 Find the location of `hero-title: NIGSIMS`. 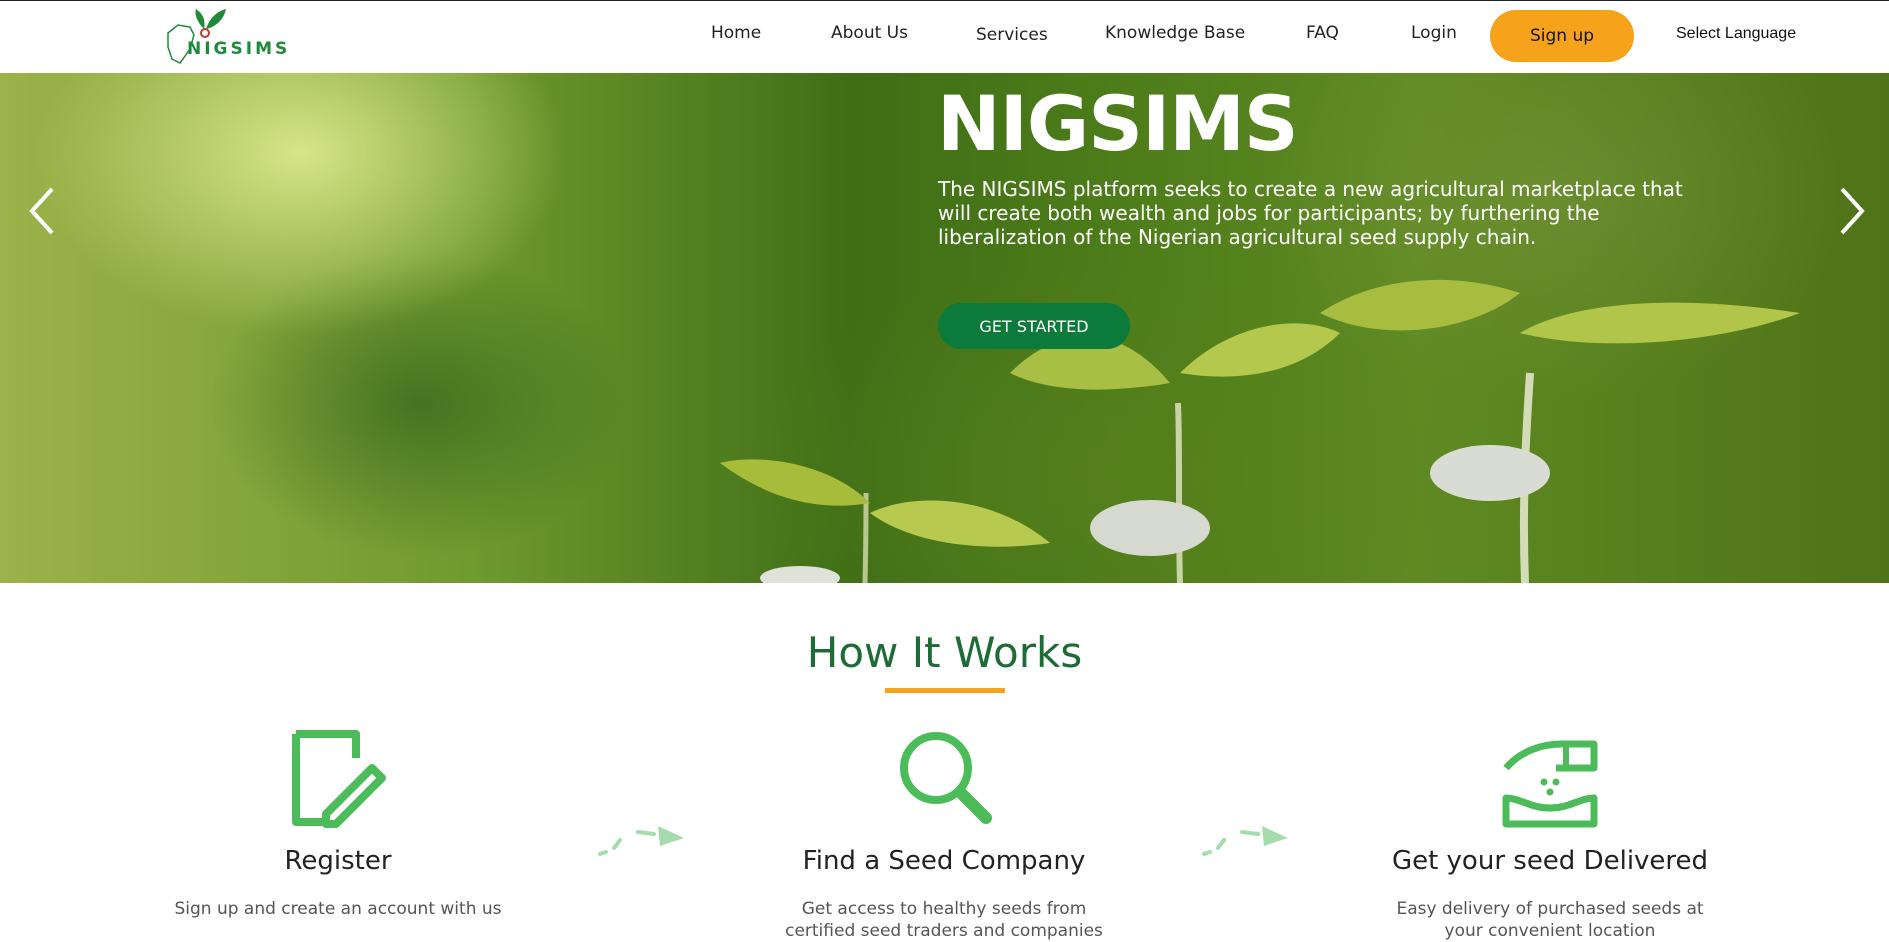

hero-title: NIGSIMS is located at coordinates (1118, 123).